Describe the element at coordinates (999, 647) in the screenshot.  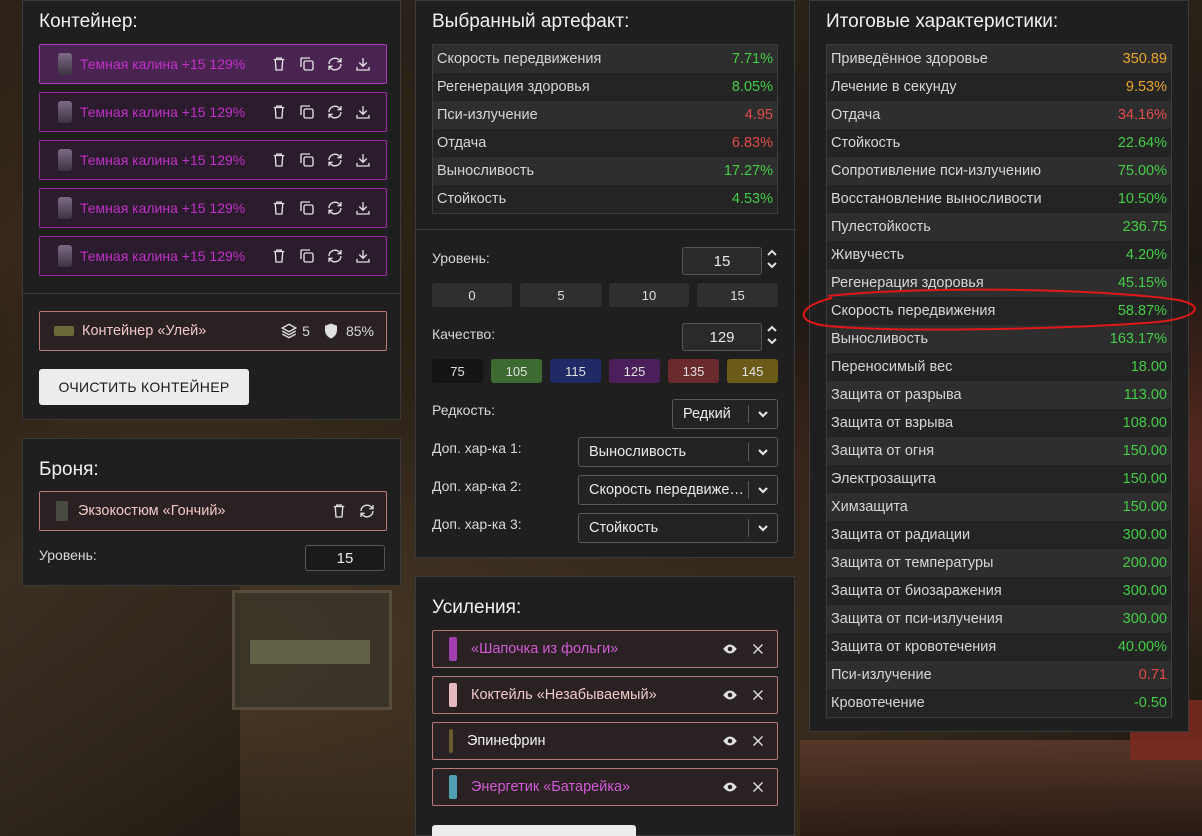
I see `totals-stat-row: Защита от кровотечения 40.00%` at that location.